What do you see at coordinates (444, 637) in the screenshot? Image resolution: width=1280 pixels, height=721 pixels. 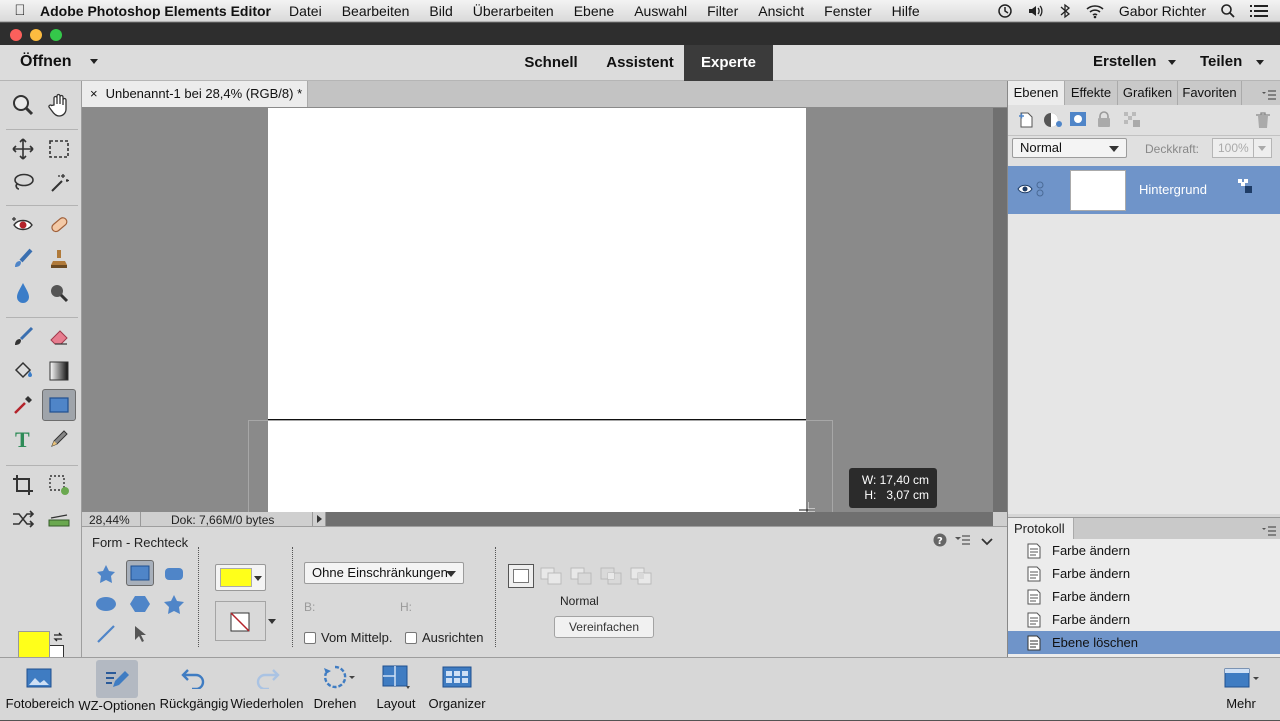 I see `align-checkbox: Ausrichten` at bounding box center [444, 637].